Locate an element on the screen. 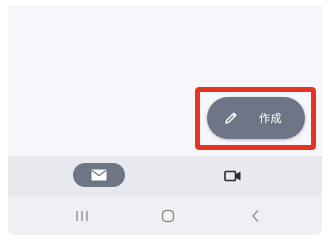 This screenshot has width=332, height=243. home-icon is located at coordinates (168, 216).